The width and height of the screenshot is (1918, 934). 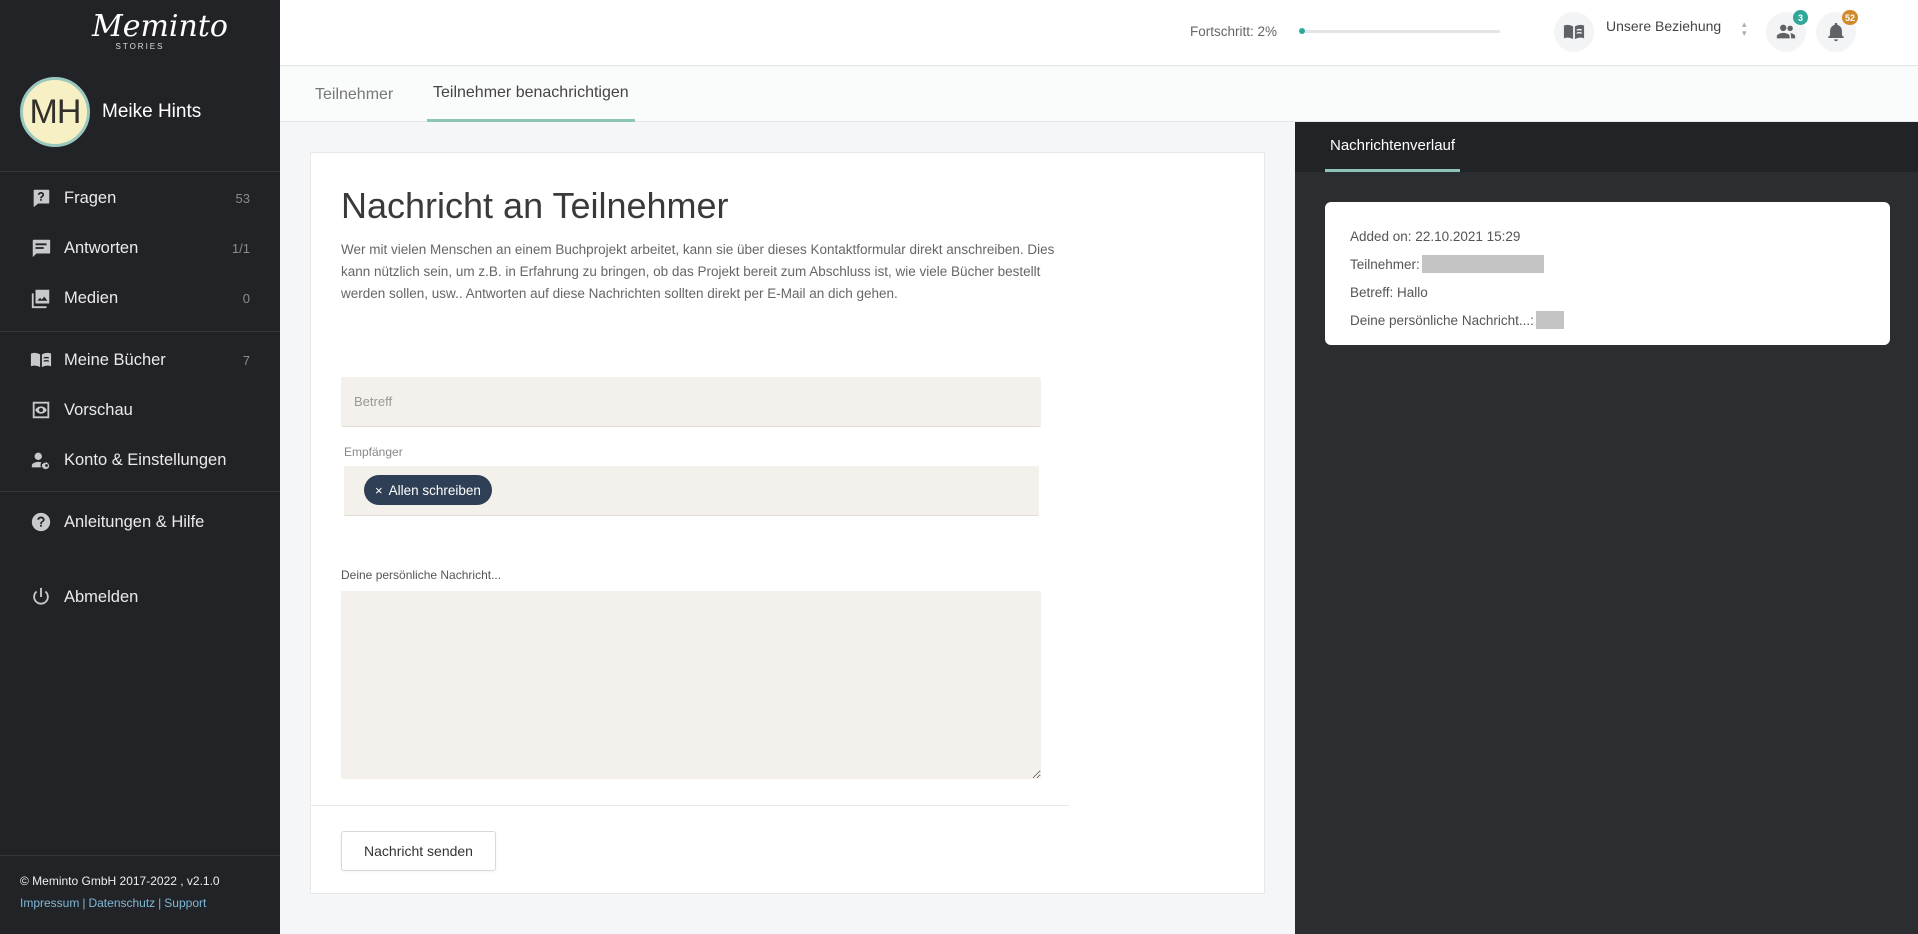 What do you see at coordinates (1482, 264) in the screenshot?
I see `redacted-participant` at bounding box center [1482, 264].